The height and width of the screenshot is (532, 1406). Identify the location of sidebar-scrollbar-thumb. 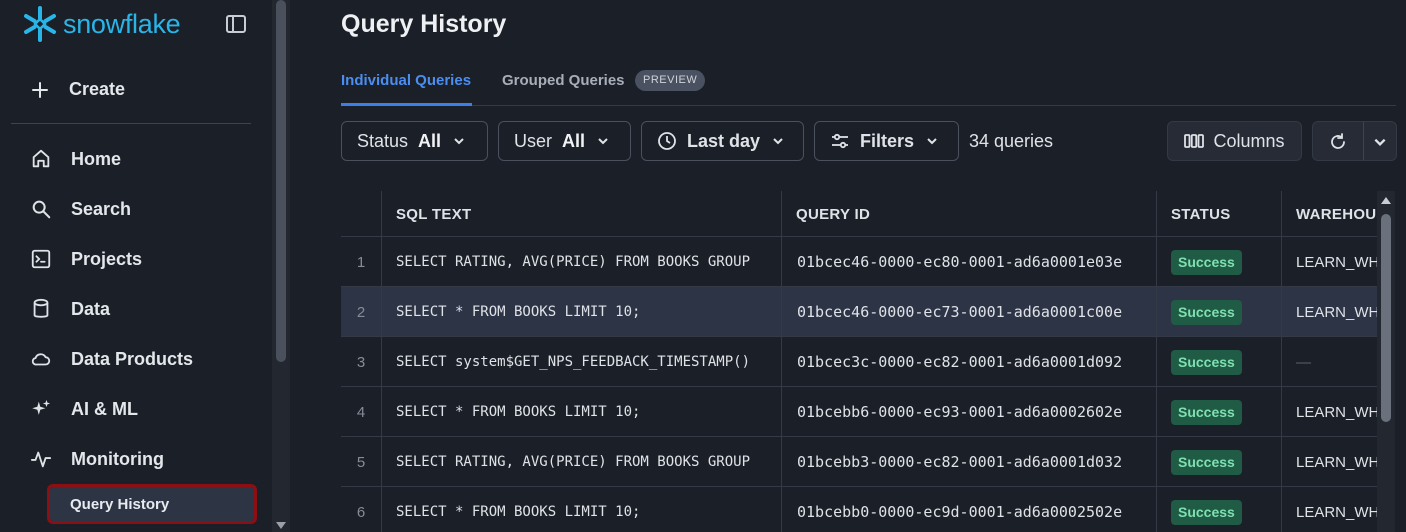
(281, 181).